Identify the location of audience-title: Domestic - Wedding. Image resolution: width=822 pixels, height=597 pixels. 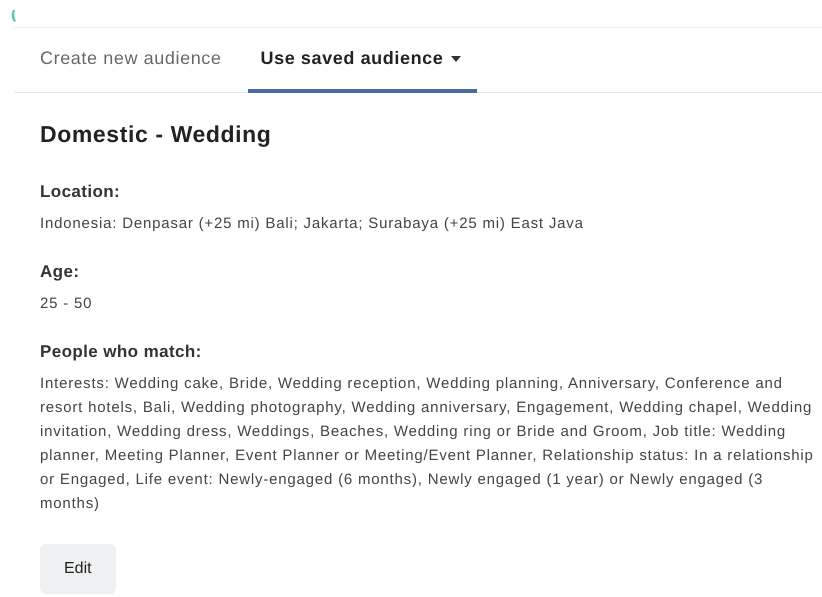
(156, 134).